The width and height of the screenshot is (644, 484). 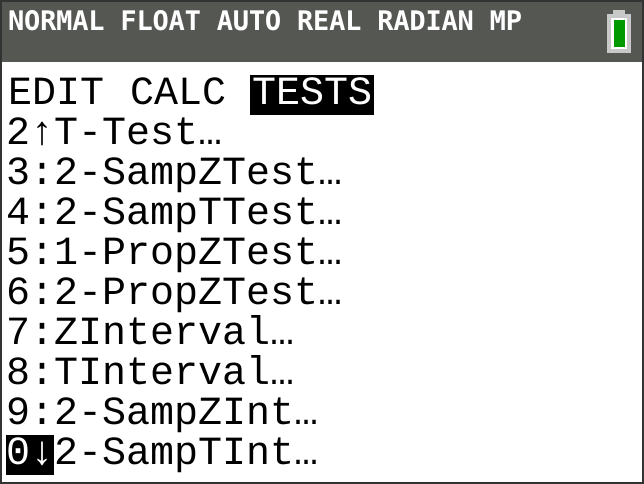 What do you see at coordinates (619, 32) in the screenshot?
I see `battery-icon` at bounding box center [619, 32].